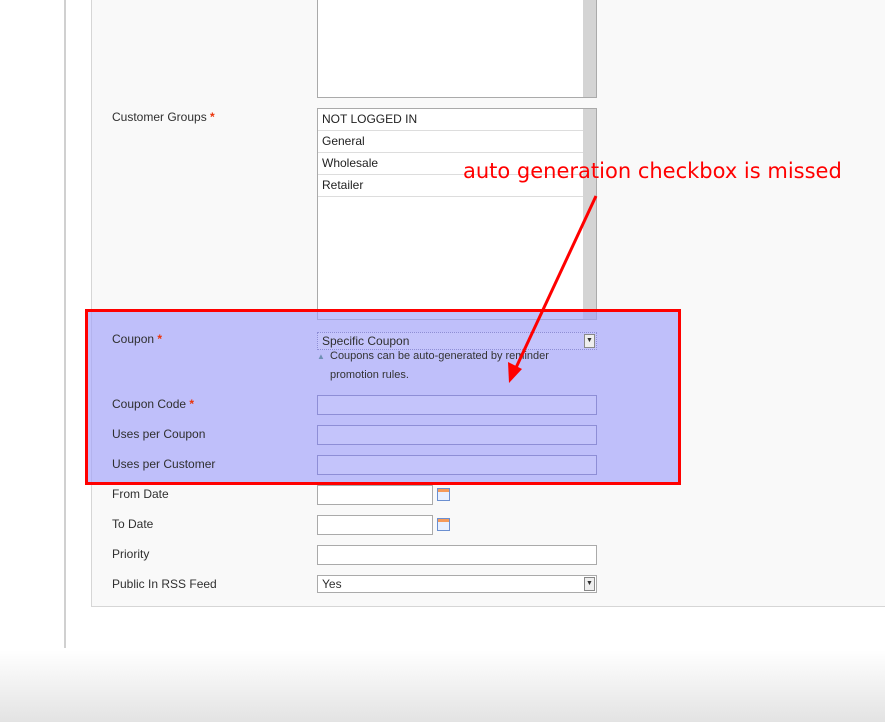  Describe the element at coordinates (366, 341) in the screenshot. I see `select-value: Specific Coupon` at that location.